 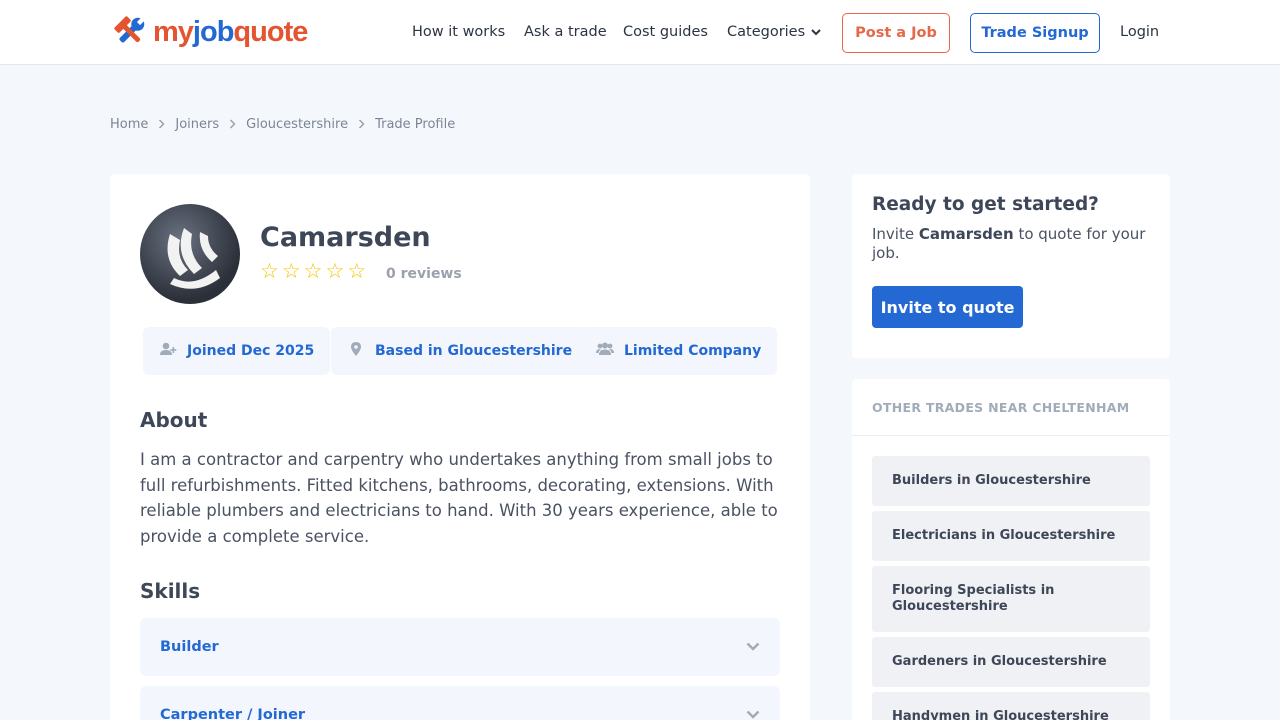 What do you see at coordinates (985, 204) in the screenshot?
I see `get-started-title: Ready to get started?` at bounding box center [985, 204].